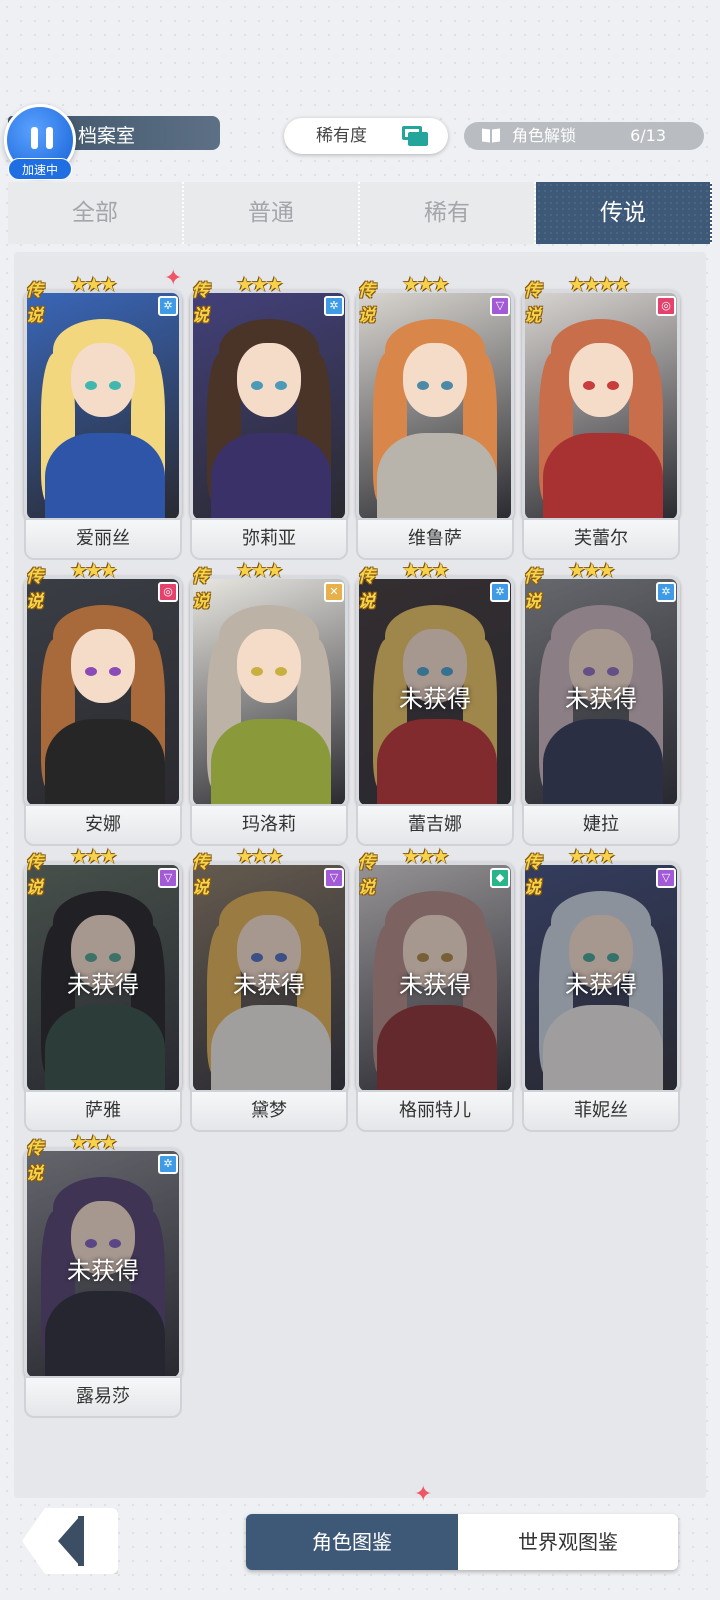 Image resolution: width=720 pixels, height=1600 pixels. What do you see at coordinates (341, 136) in the screenshot?
I see `rarity-sort-label: 稀有度` at bounding box center [341, 136].